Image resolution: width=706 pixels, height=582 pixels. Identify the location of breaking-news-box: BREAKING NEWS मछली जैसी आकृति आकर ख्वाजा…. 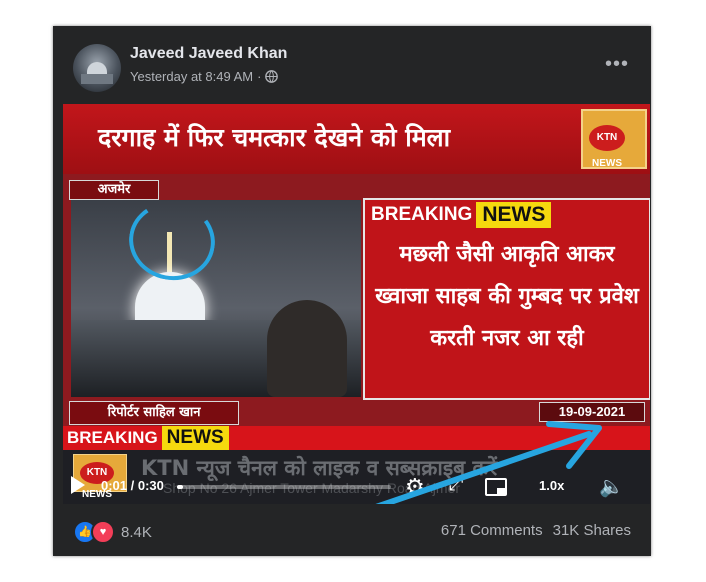
(506, 299).